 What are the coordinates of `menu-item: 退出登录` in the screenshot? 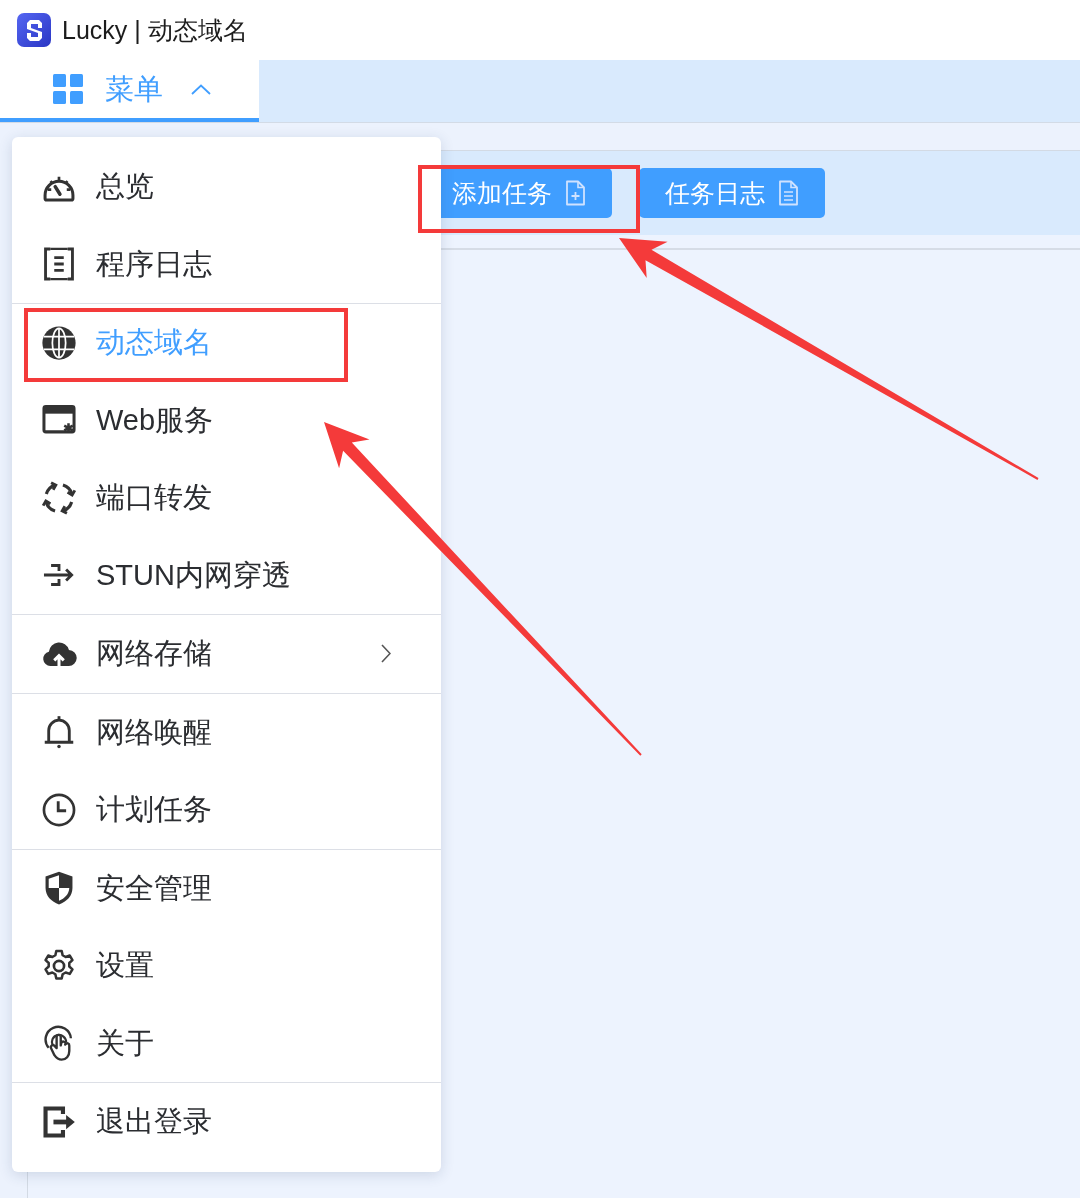 It's located at (226, 1122).